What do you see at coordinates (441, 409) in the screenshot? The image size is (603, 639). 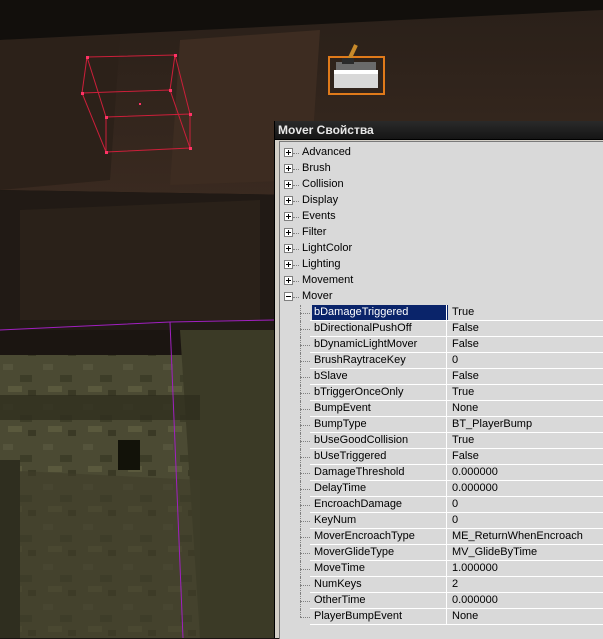 I see `property-row: BumpEvent None` at bounding box center [441, 409].